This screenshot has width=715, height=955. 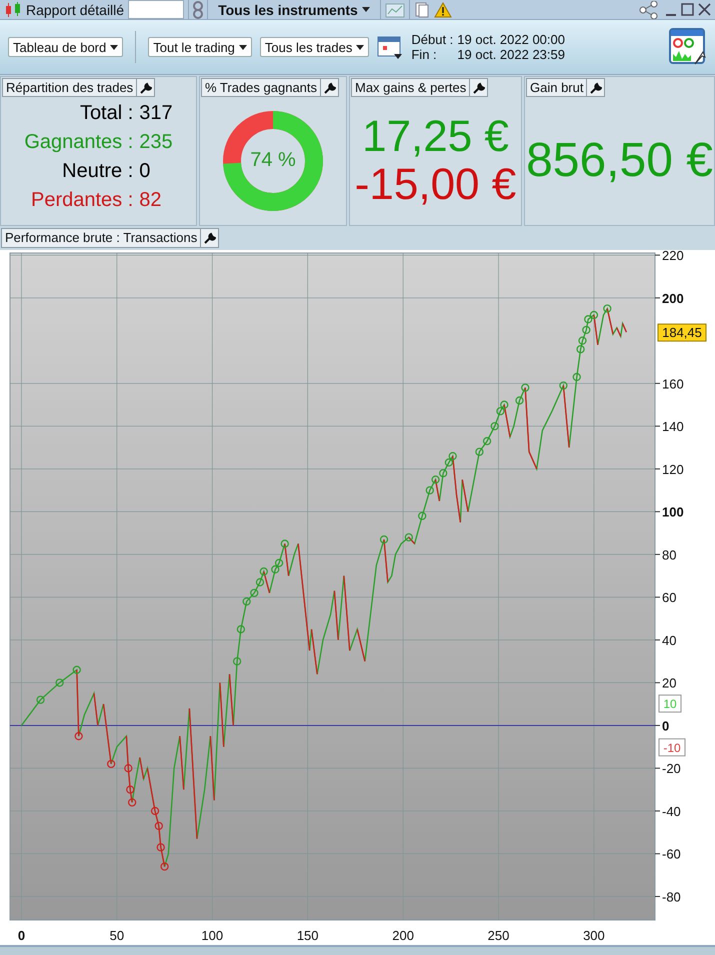 I want to click on document-icon, so click(x=422, y=10).